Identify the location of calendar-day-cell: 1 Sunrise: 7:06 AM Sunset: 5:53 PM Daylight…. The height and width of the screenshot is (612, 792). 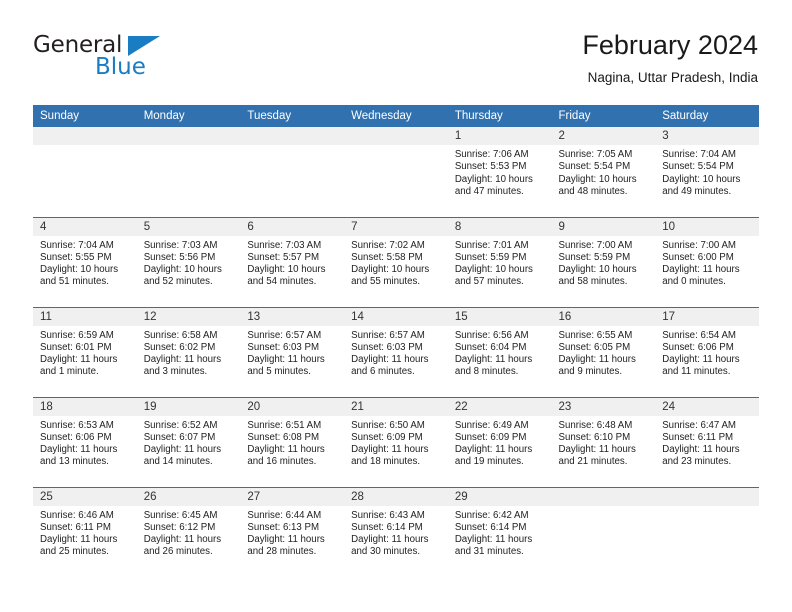
(499, 172).